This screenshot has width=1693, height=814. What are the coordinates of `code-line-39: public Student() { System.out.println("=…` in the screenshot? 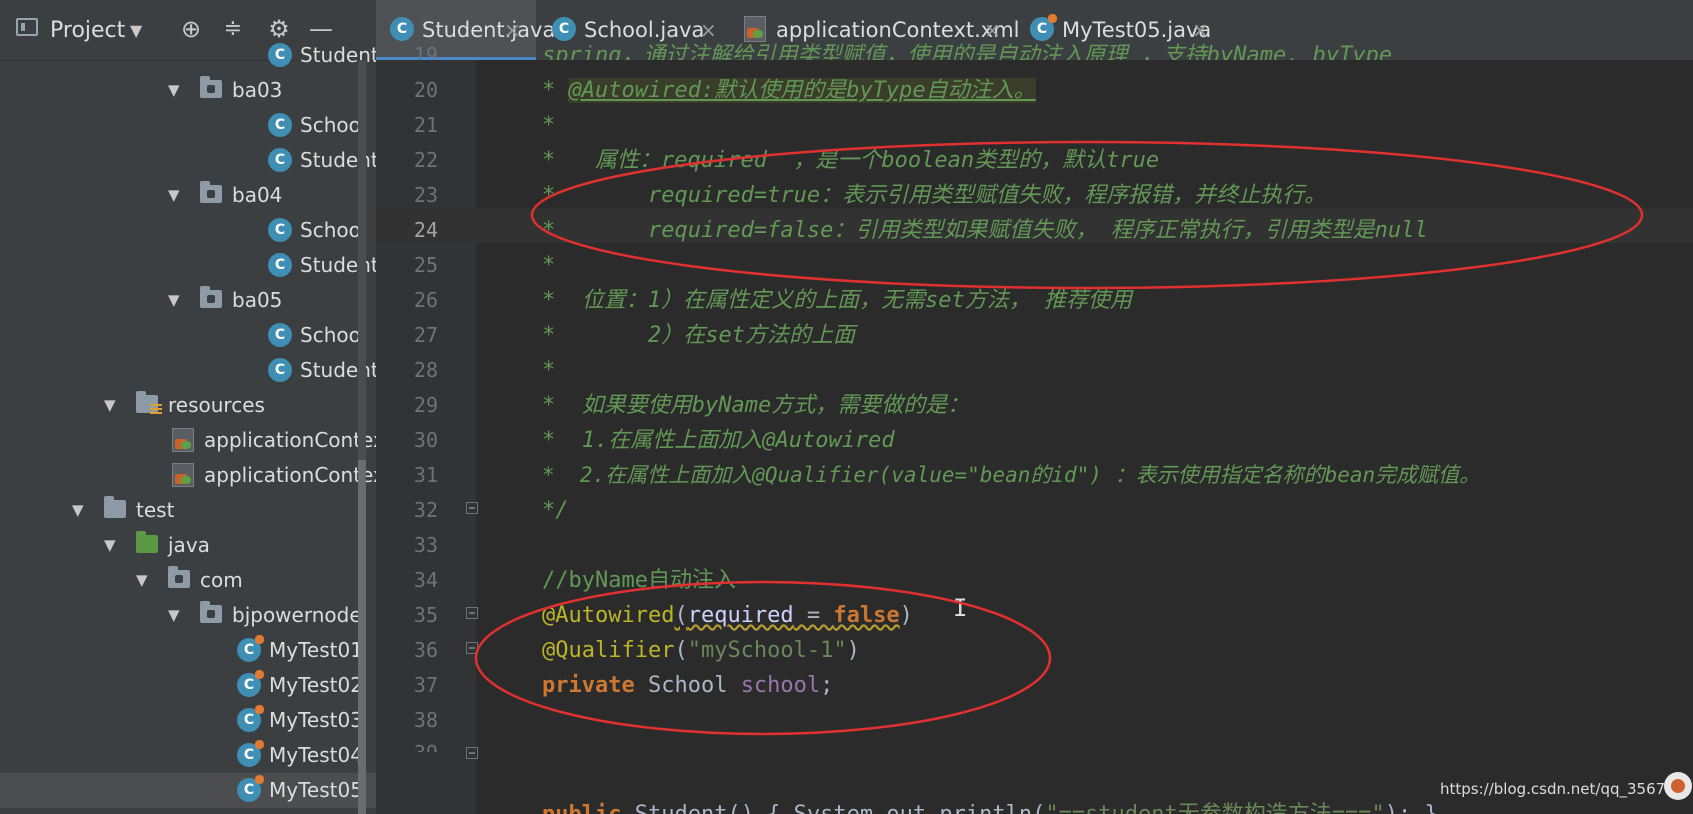 It's located at (990, 807).